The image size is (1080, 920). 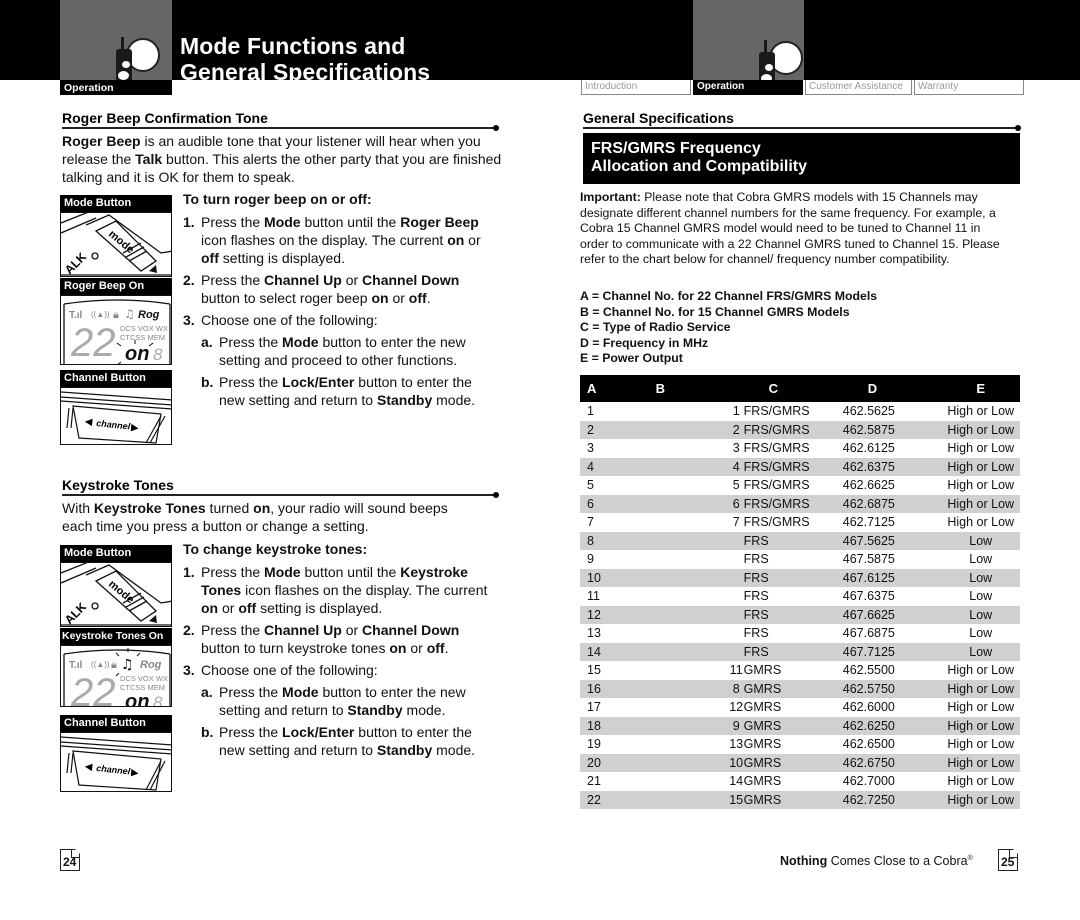 I want to click on cell-frequency: 462.5625, so click(x=892, y=411).